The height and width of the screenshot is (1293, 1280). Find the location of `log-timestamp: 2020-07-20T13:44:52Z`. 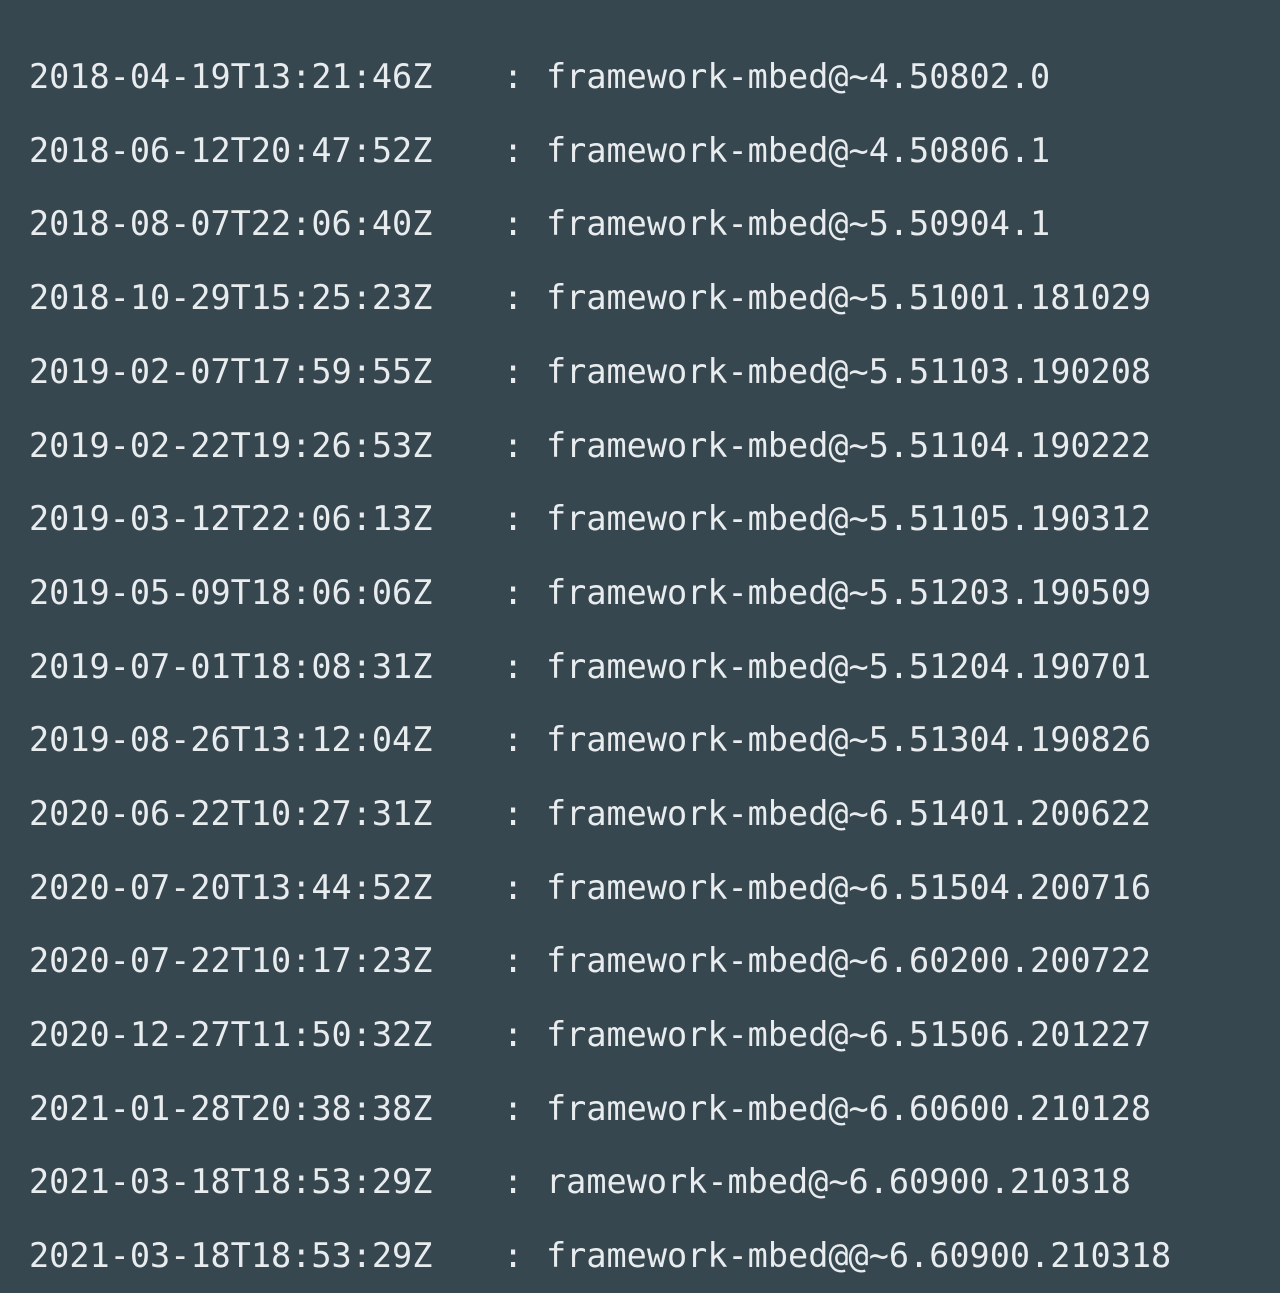

log-timestamp: 2020-07-20T13:44:52Z is located at coordinates (231, 887).